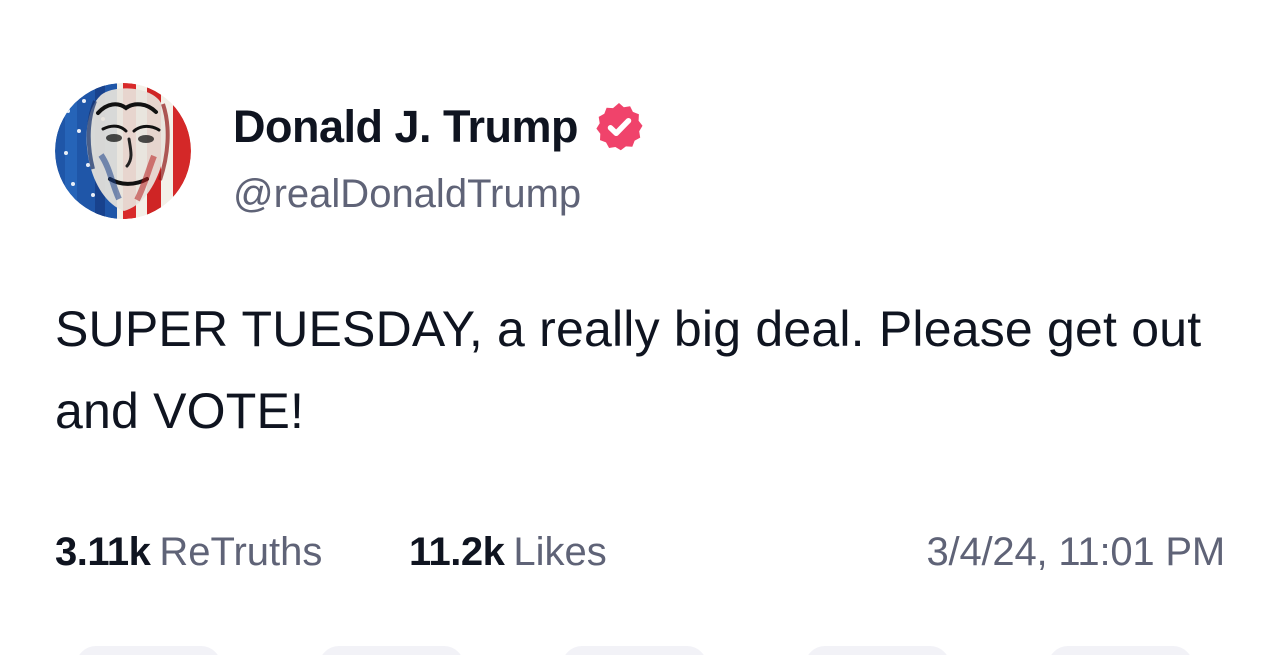 The image size is (1276, 655). What do you see at coordinates (619, 127) in the screenshot?
I see `verified-badge-icon` at bounding box center [619, 127].